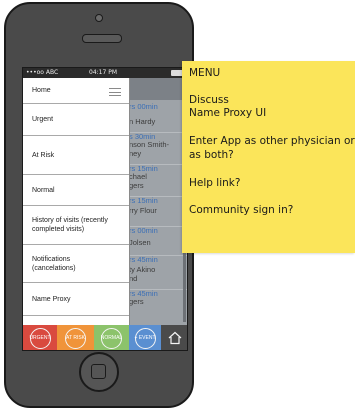 This screenshot has width=355, height=415. What do you see at coordinates (76, 91) in the screenshot?
I see `menu-item-home: Home` at bounding box center [76, 91].